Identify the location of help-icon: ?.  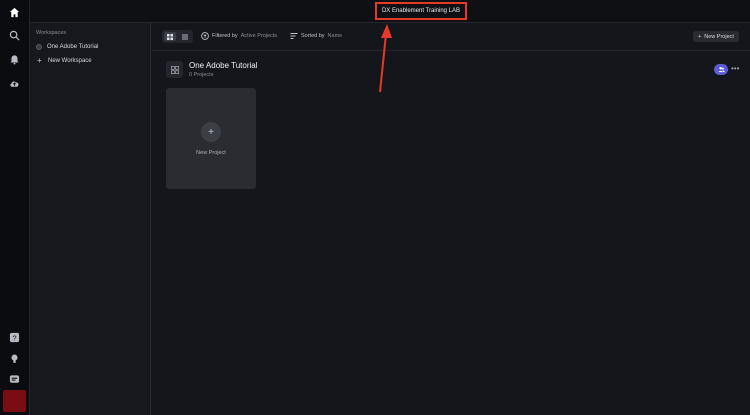
(14, 337).